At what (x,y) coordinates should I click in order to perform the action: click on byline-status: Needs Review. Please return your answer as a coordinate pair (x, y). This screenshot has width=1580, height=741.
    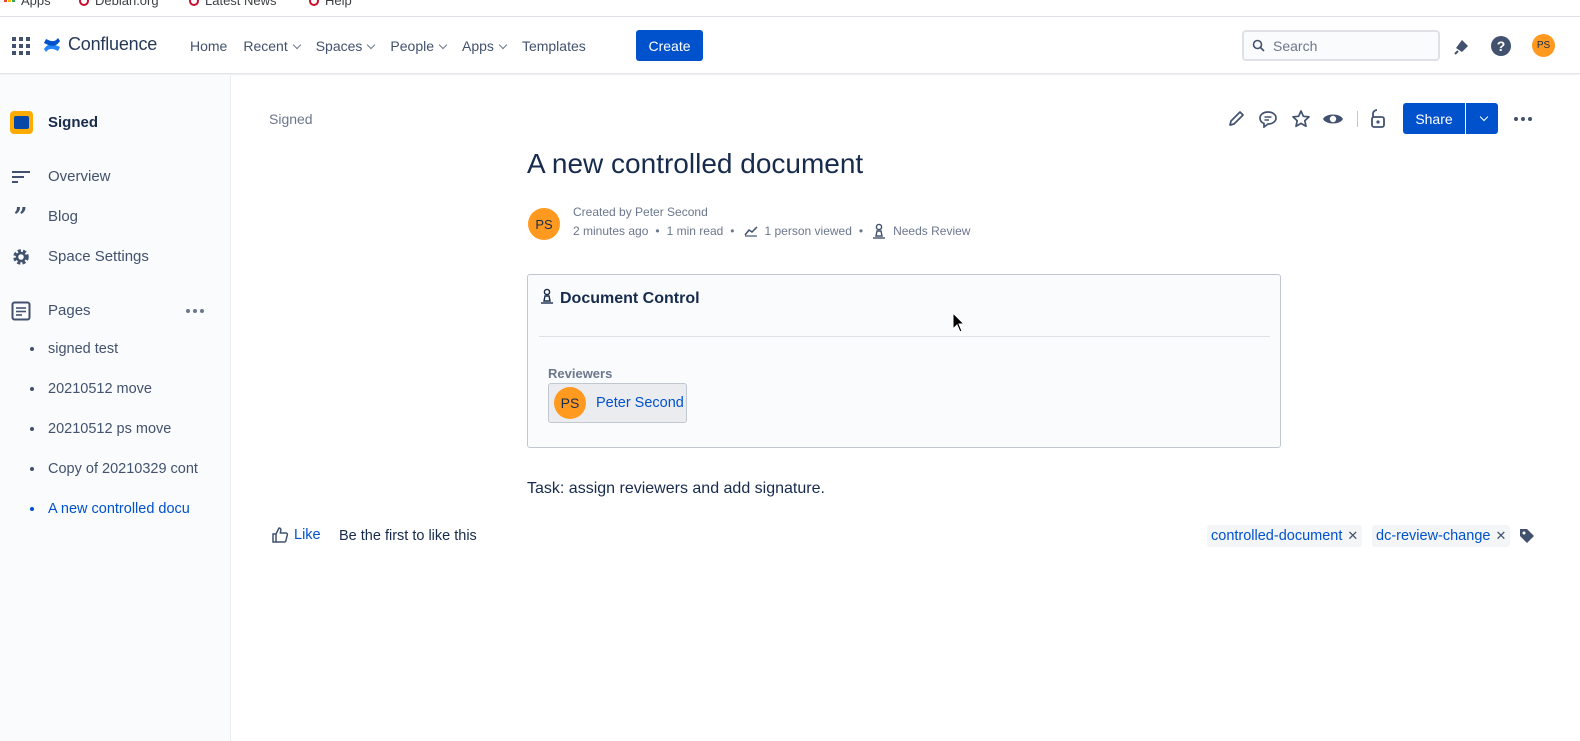
    Looking at the image, I should click on (932, 231).